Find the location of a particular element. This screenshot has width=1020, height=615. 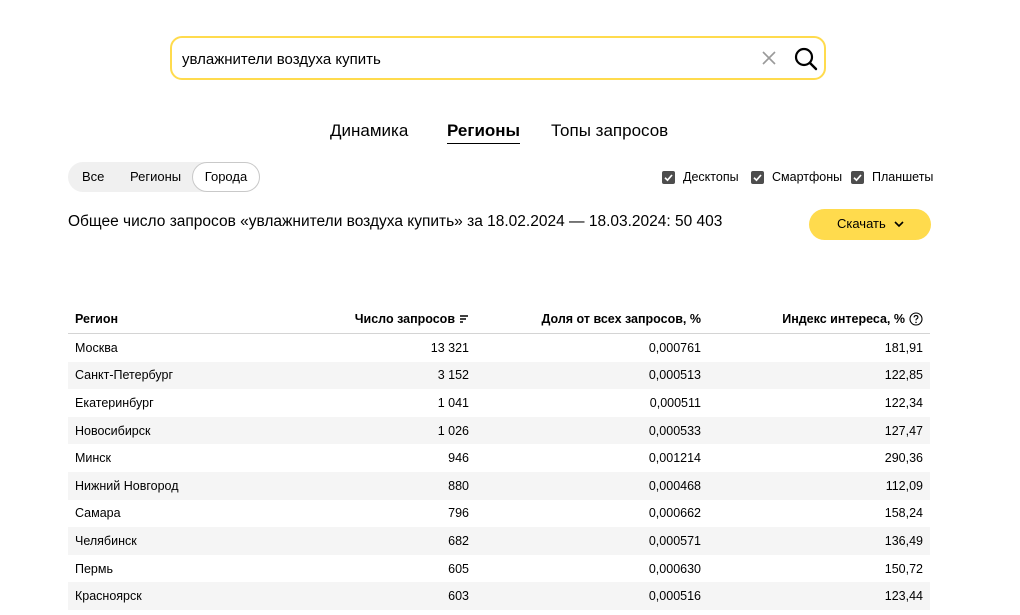

download-button: Скачать is located at coordinates (870, 224).